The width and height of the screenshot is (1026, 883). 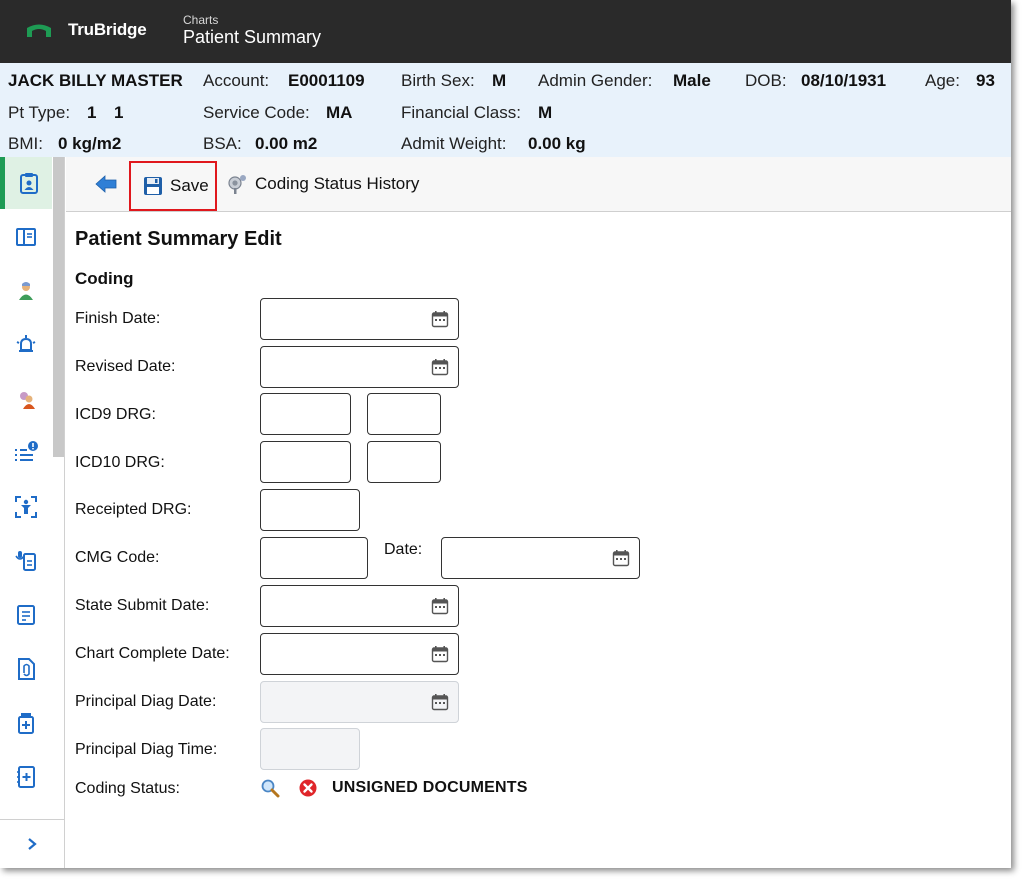 What do you see at coordinates (58, 307) in the screenshot?
I see `nav-scrollbar` at bounding box center [58, 307].